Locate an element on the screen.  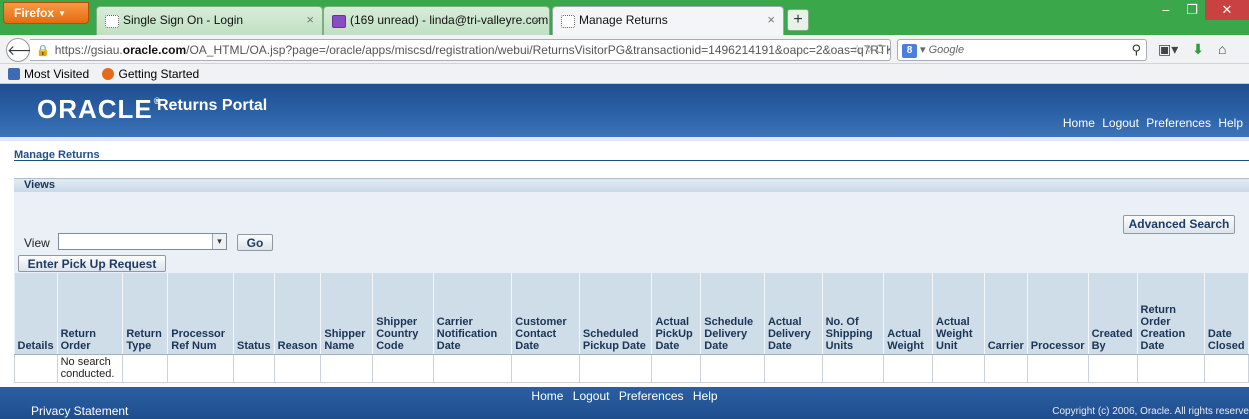
maximize-icon: ❐ is located at coordinates (1192, 10).